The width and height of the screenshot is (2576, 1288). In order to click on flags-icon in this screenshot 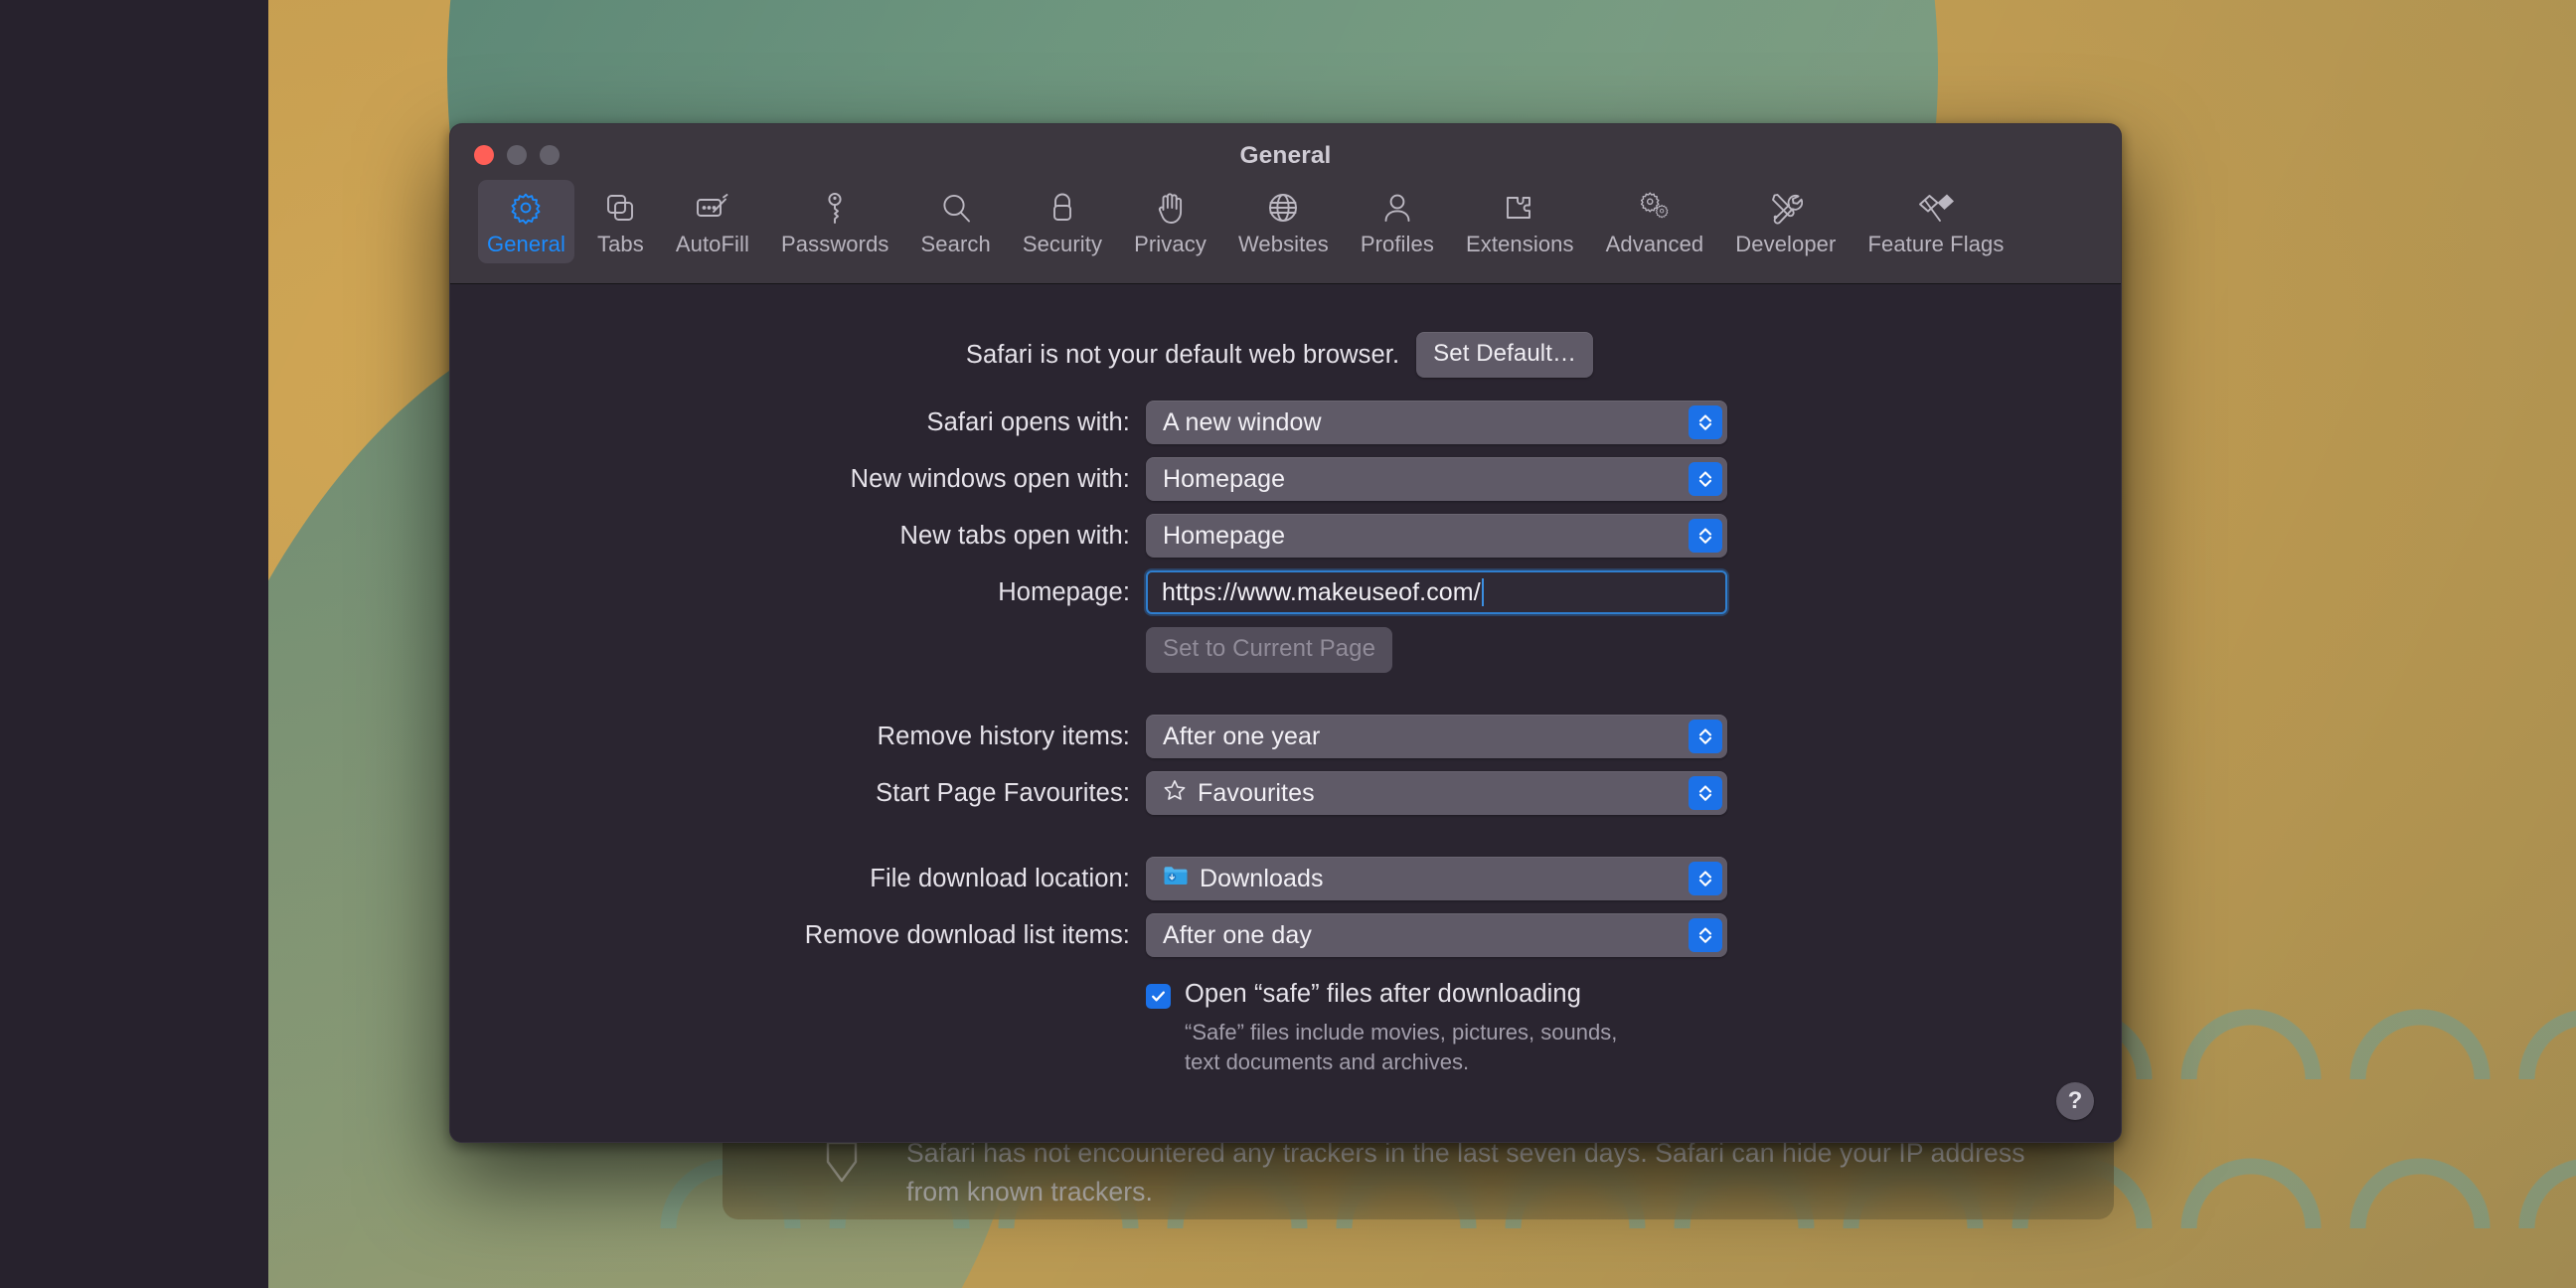, I will do `click(1936, 208)`.